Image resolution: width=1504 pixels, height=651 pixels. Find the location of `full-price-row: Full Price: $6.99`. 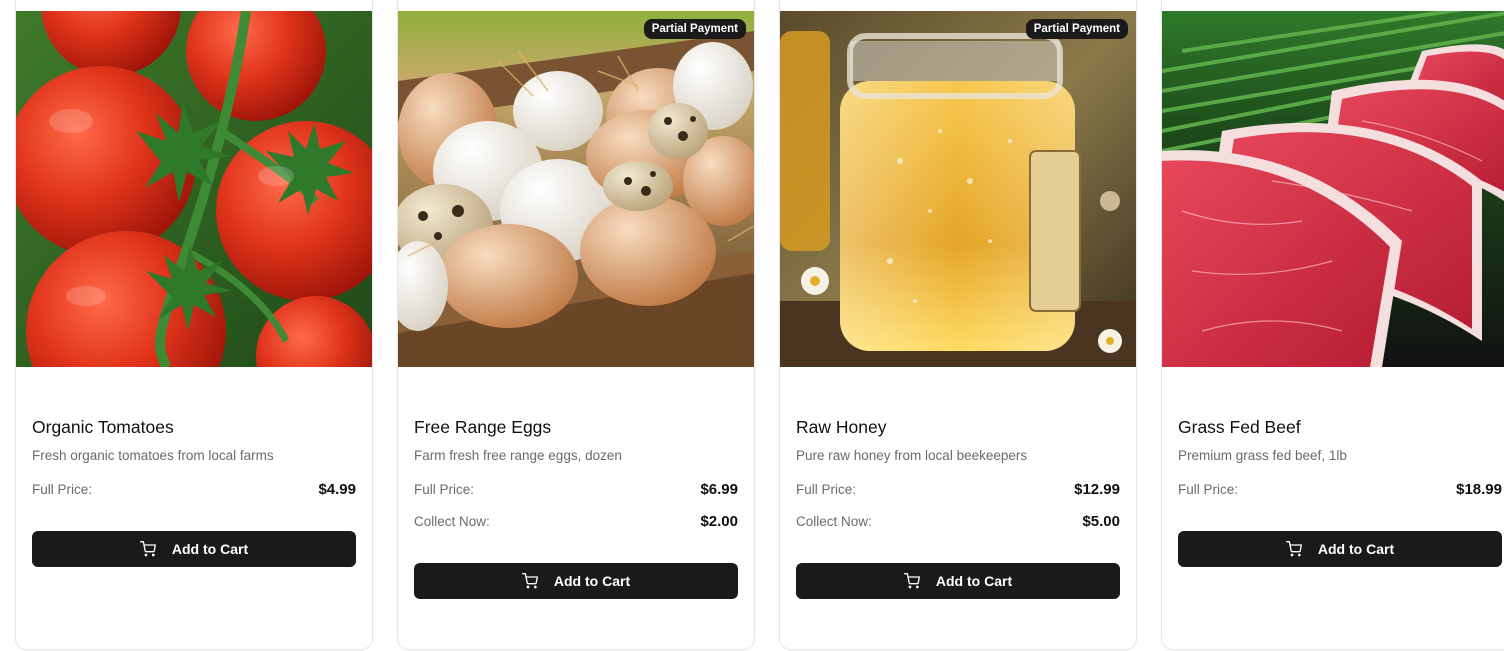

full-price-row: Full Price: $6.99 is located at coordinates (576, 489).